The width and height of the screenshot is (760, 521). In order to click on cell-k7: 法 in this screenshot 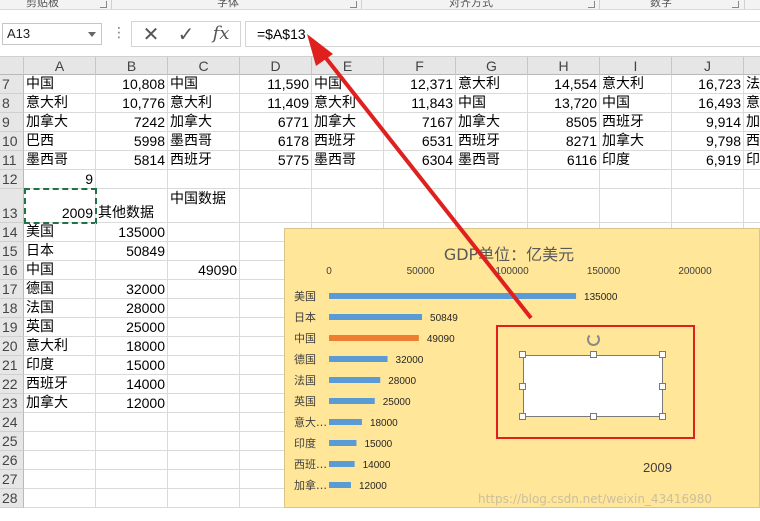, I will do `click(752, 84)`.